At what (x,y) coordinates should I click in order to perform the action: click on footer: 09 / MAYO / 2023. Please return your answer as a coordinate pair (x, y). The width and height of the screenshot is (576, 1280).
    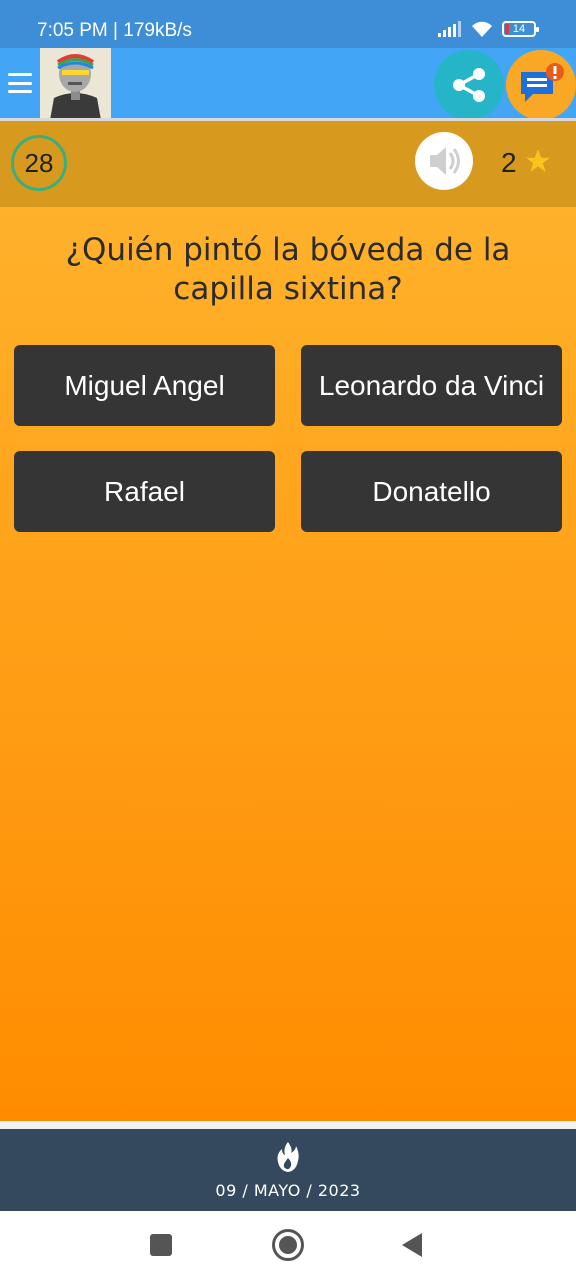
    Looking at the image, I should click on (288, 1170).